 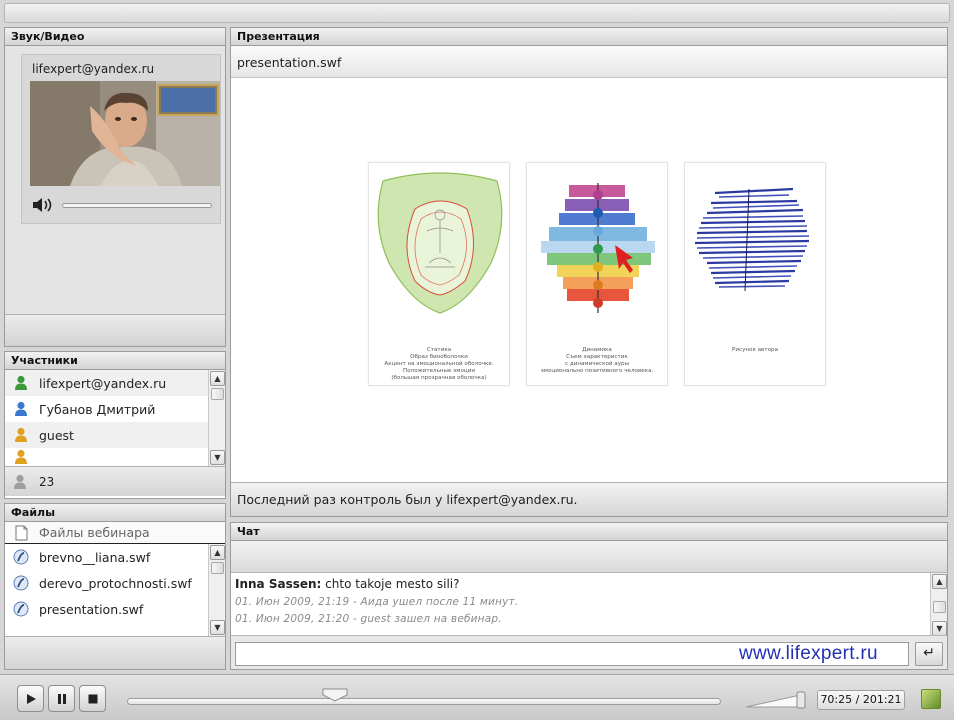 What do you see at coordinates (21, 383) in the screenshot?
I see `presenter-user-icon` at bounding box center [21, 383].